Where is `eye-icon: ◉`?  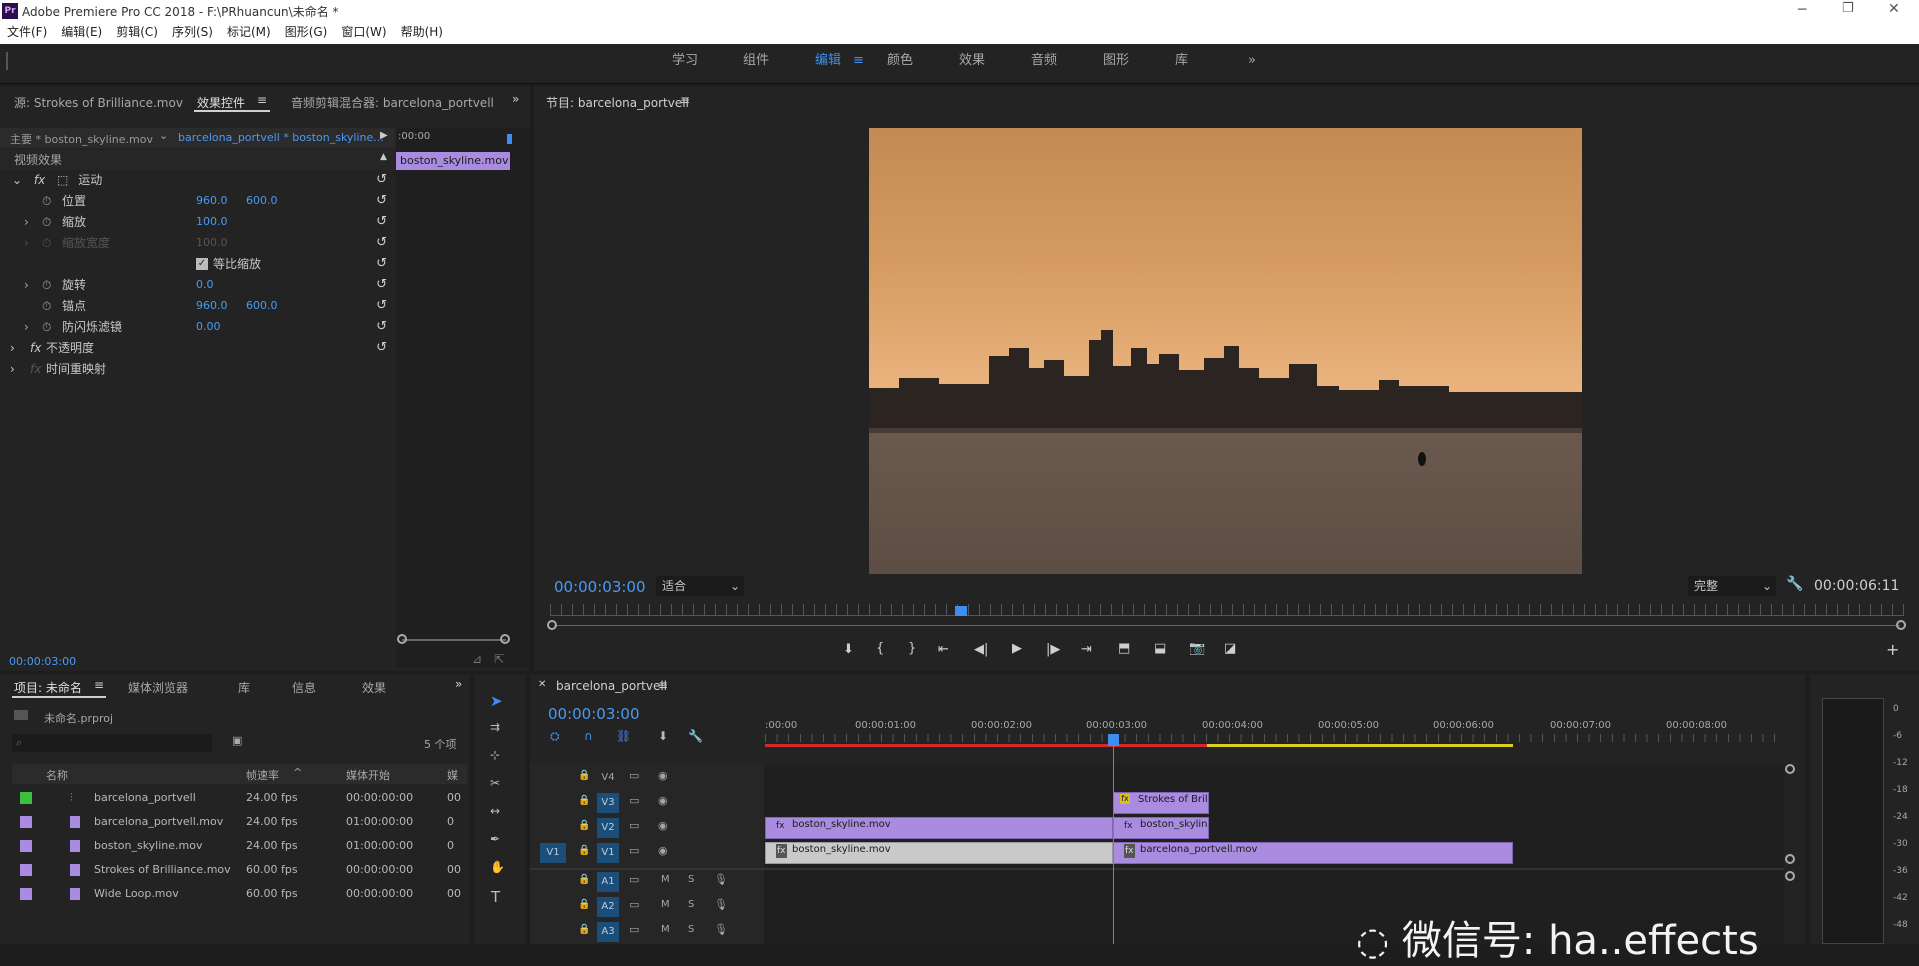
eye-icon: ◉ is located at coordinates (663, 825).